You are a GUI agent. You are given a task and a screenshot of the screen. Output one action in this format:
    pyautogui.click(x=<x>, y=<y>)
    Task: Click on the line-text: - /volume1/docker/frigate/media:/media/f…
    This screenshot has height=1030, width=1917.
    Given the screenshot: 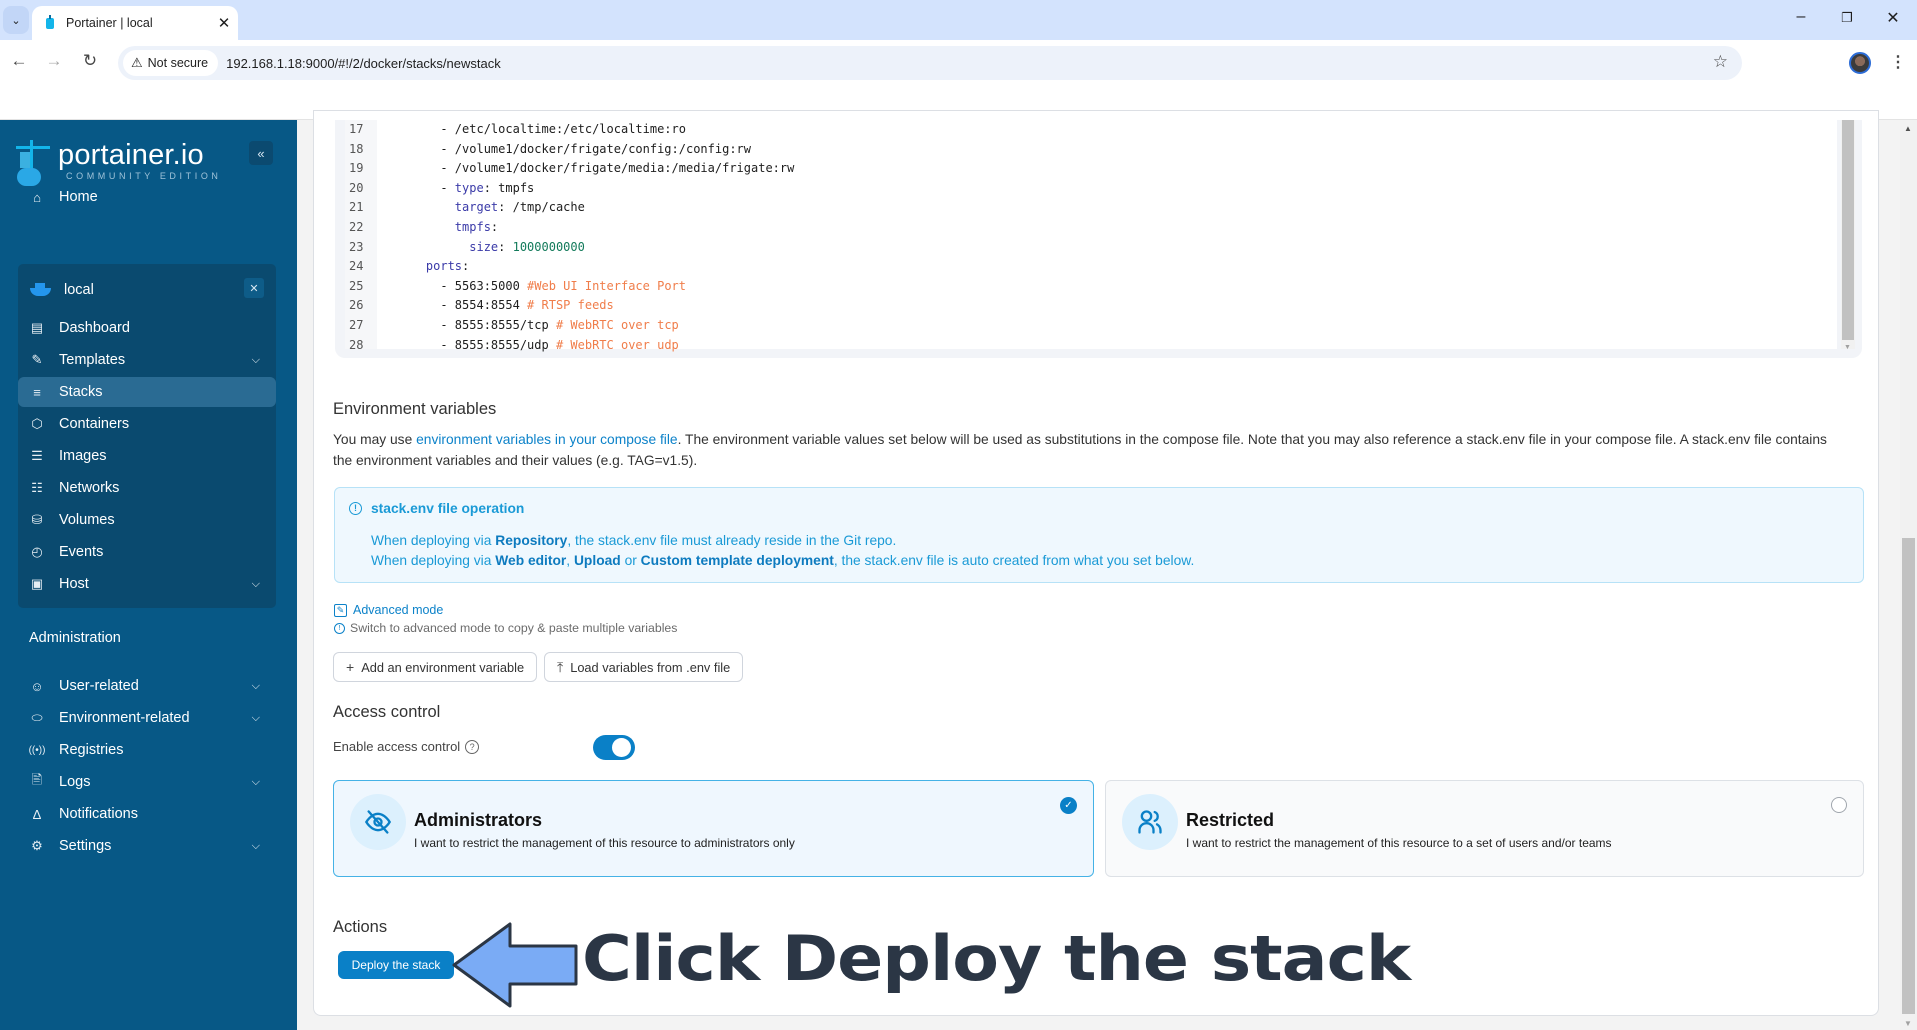 What is the action you would take?
    pyautogui.click(x=596, y=168)
    